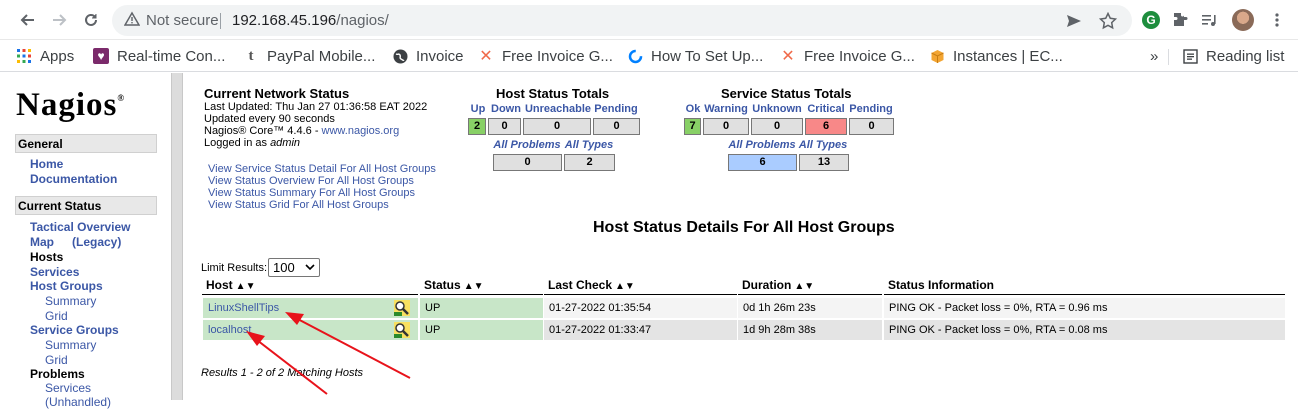 The image size is (1298, 409). Describe the element at coordinates (287, 363) in the screenshot. I see `annotation-arrow-to-localhost` at that location.